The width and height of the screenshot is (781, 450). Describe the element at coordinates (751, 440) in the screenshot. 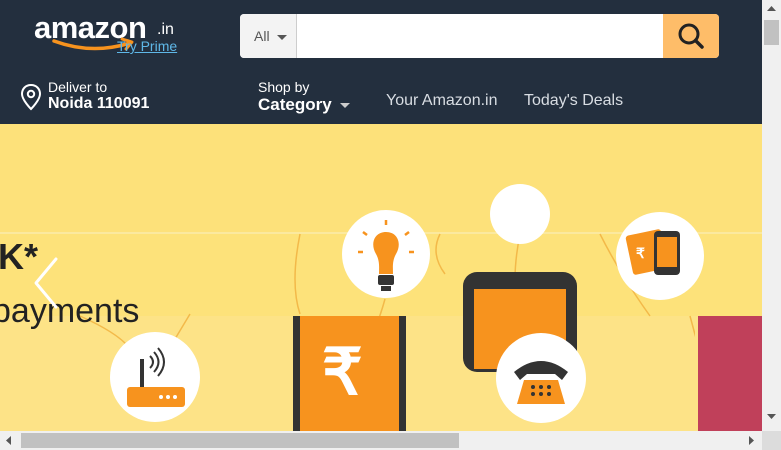

I see `scroll-right-arrow-icon` at that location.